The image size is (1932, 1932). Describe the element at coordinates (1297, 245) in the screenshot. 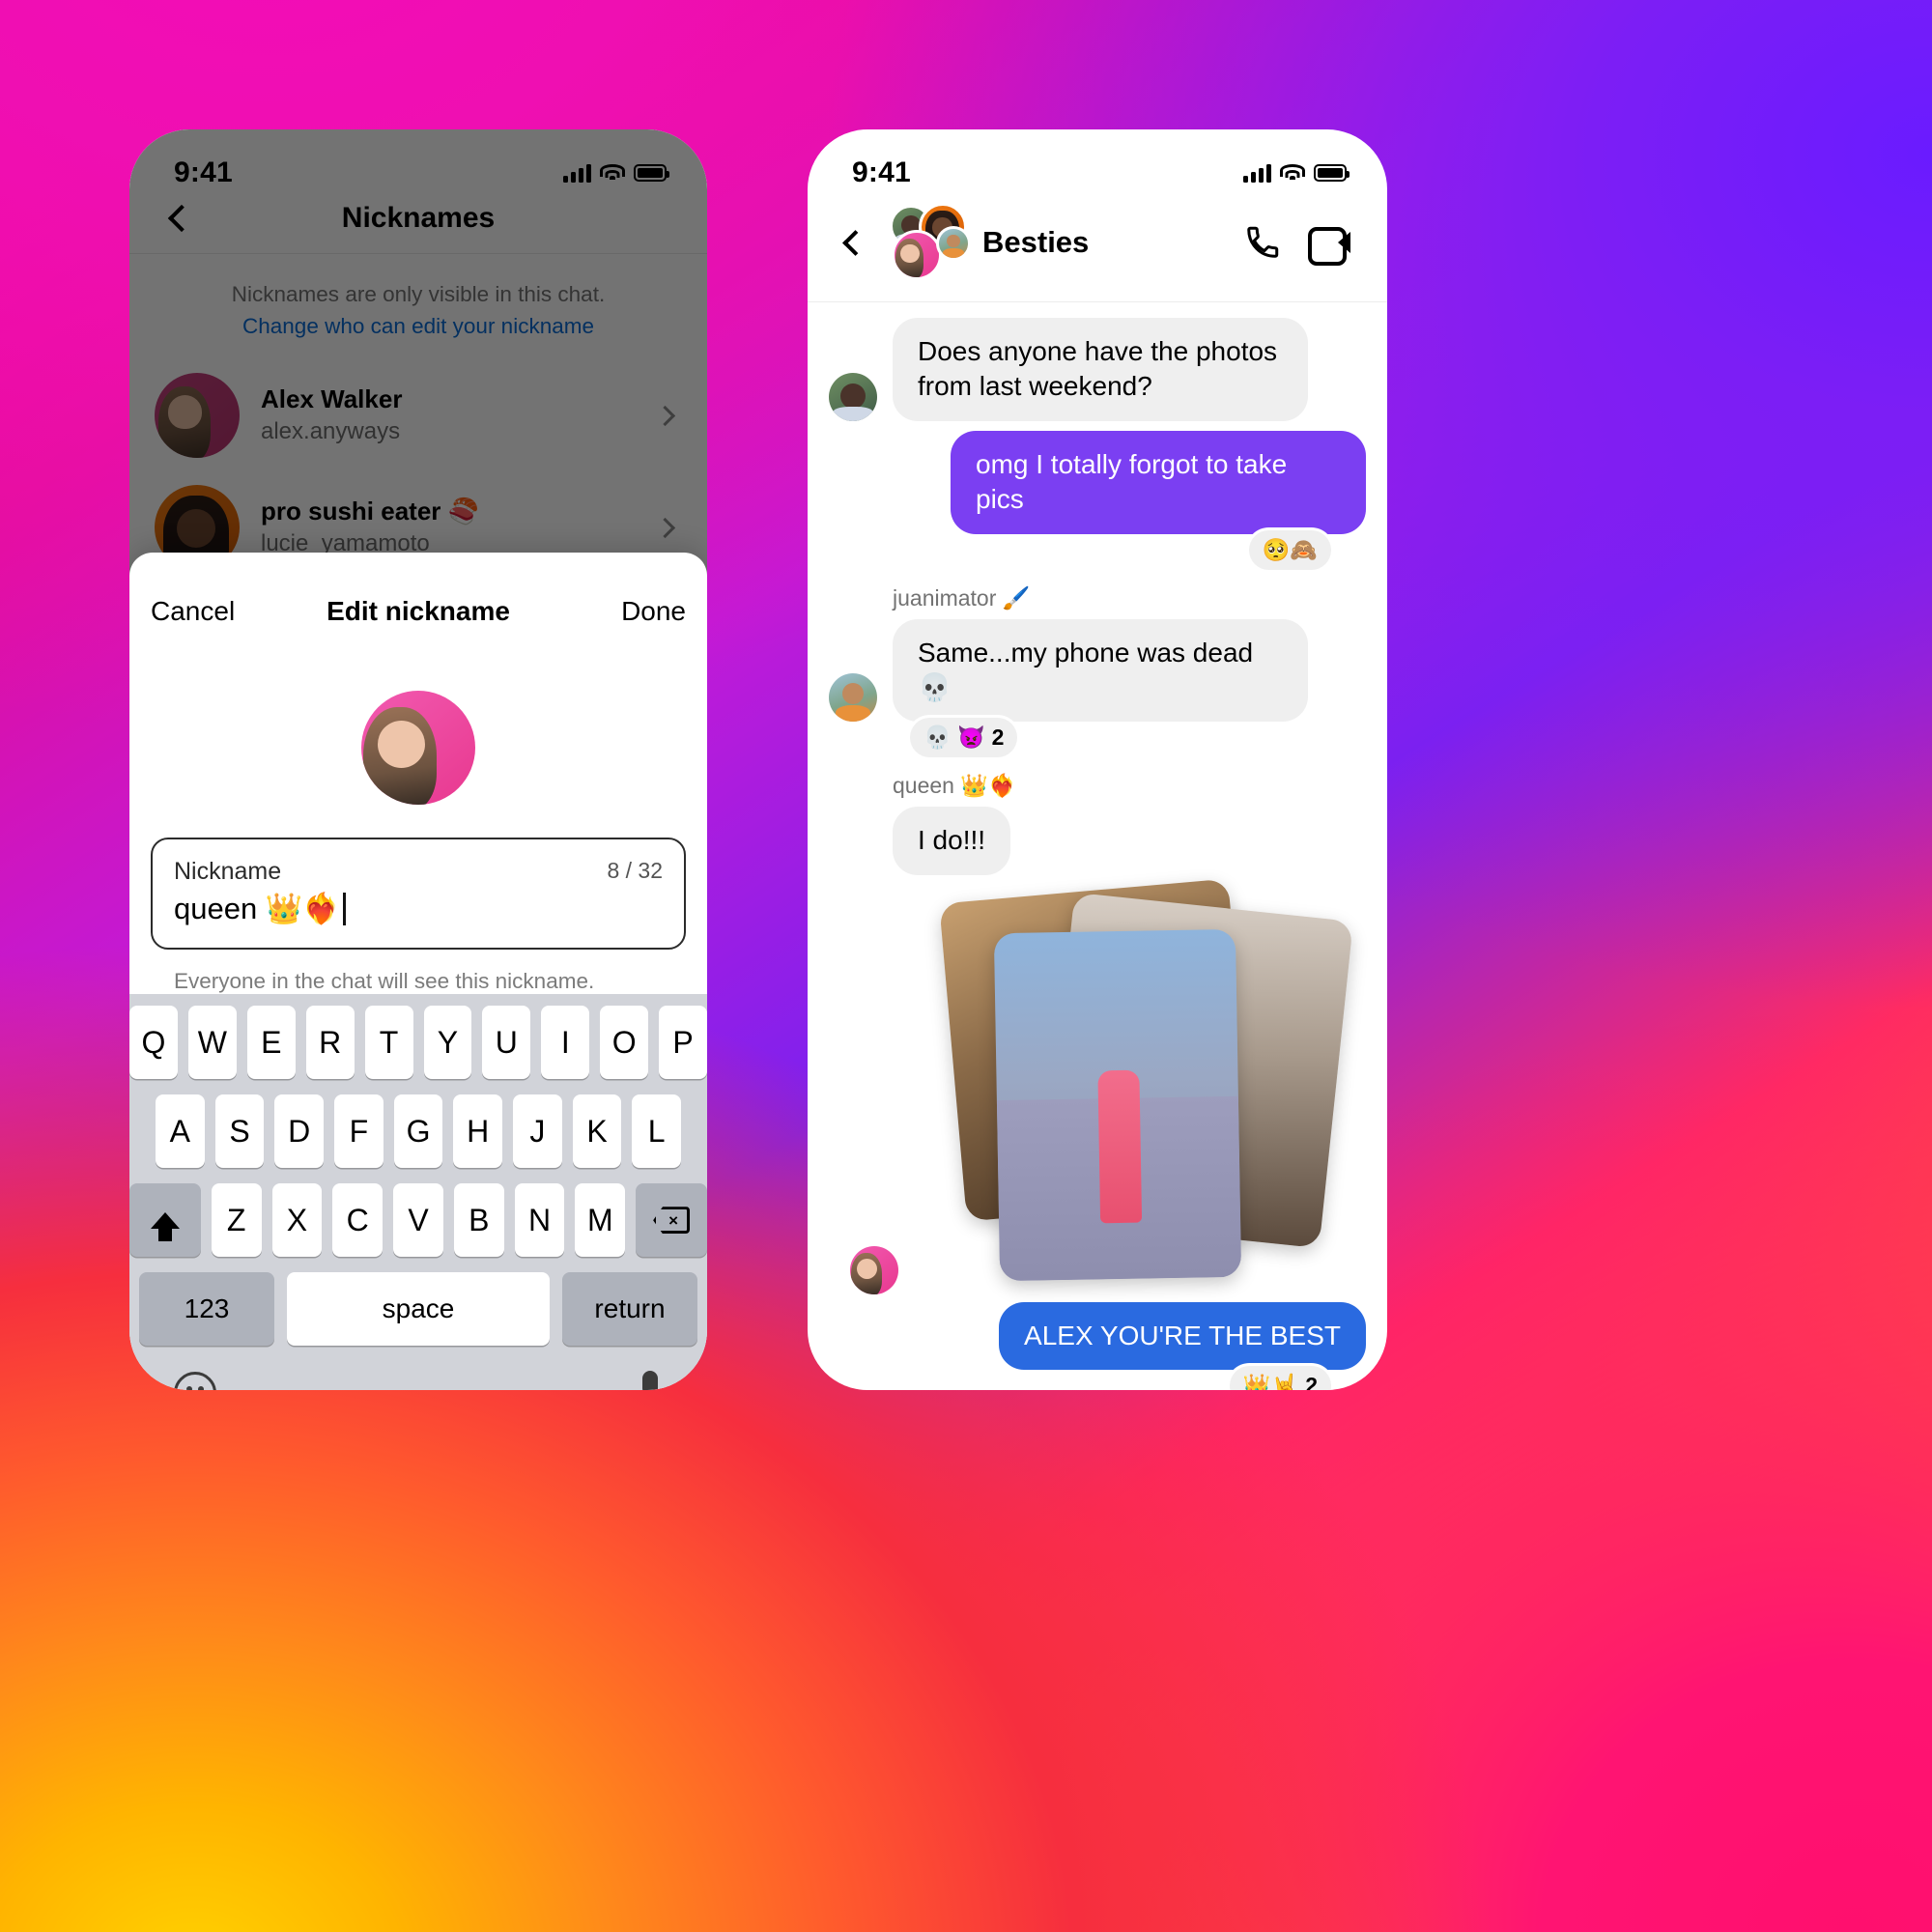

I see `chat-header-actions` at that location.